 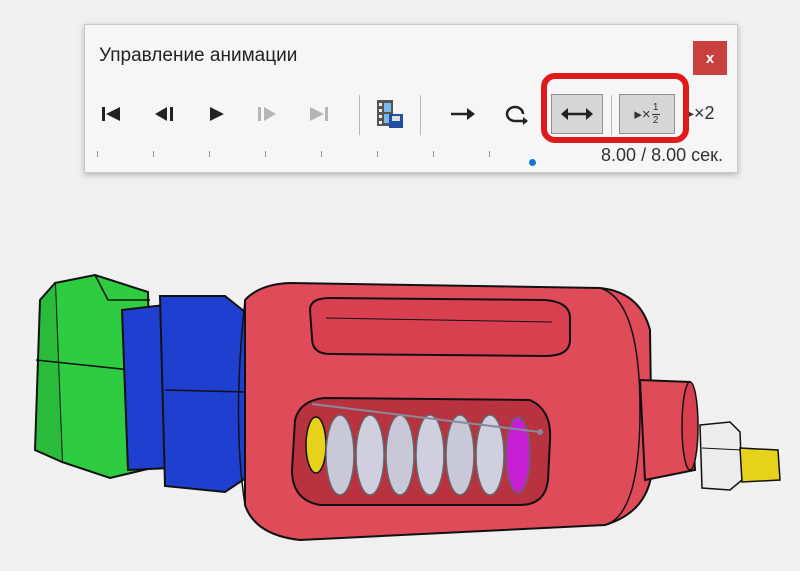 What do you see at coordinates (532, 162) in the screenshot?
I see `timeline-slider-knob` at bounding box center [532, 162].